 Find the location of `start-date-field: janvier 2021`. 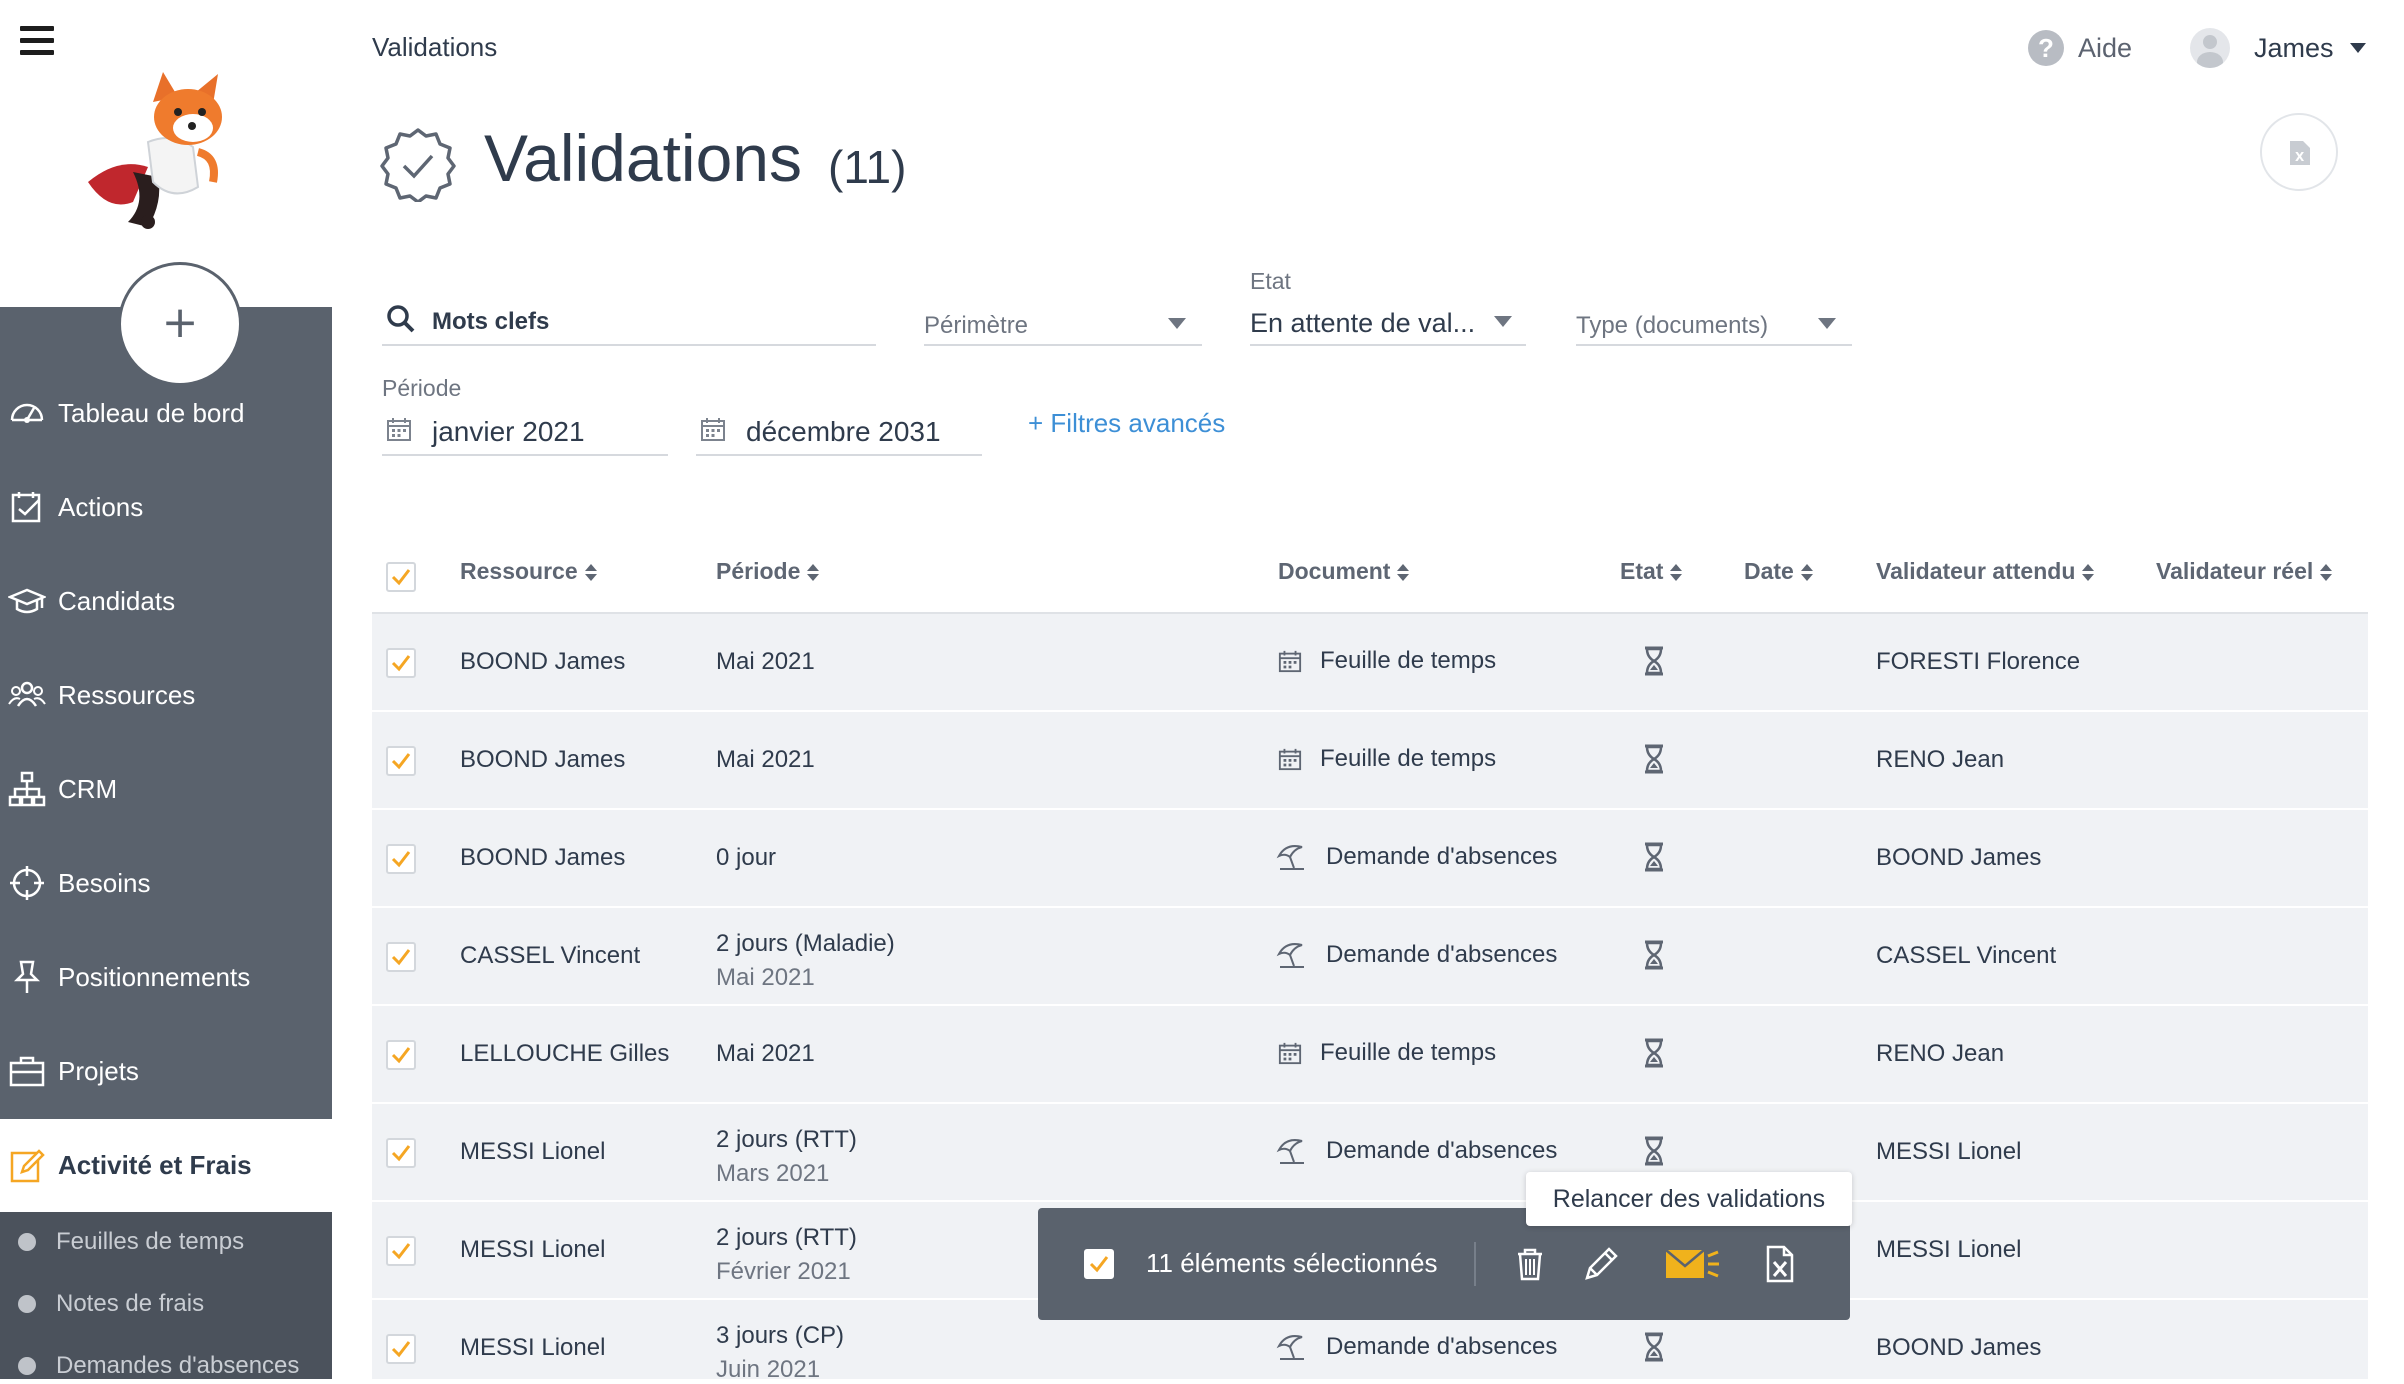

start-date-field: janvier 2021 is located at coordinates (525, 430).